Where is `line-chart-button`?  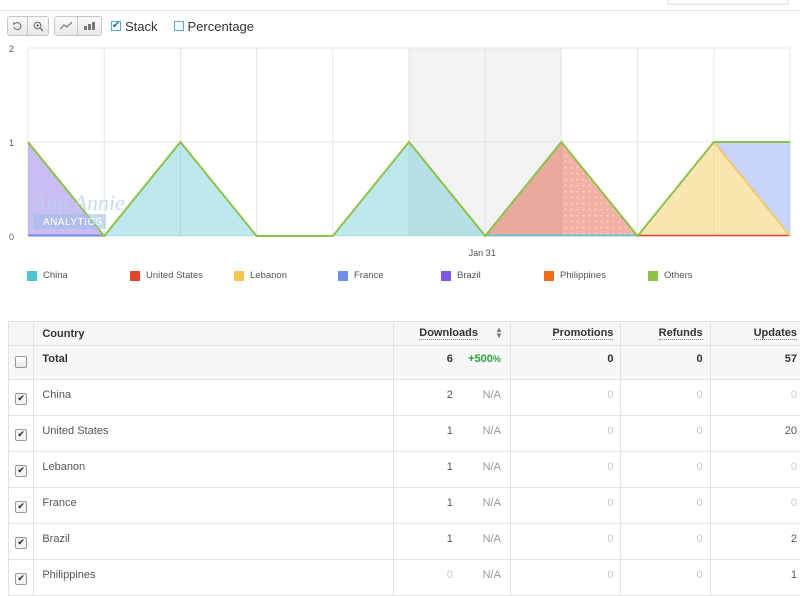
line-chart-button is located at coordinates (66, 26).